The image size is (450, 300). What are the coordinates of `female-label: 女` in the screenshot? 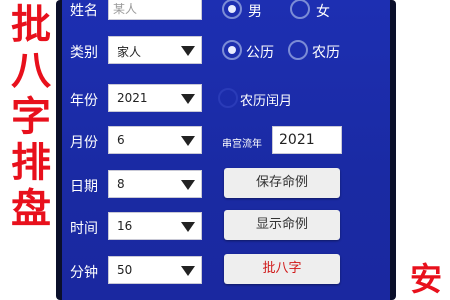 It's located at (323, 12).